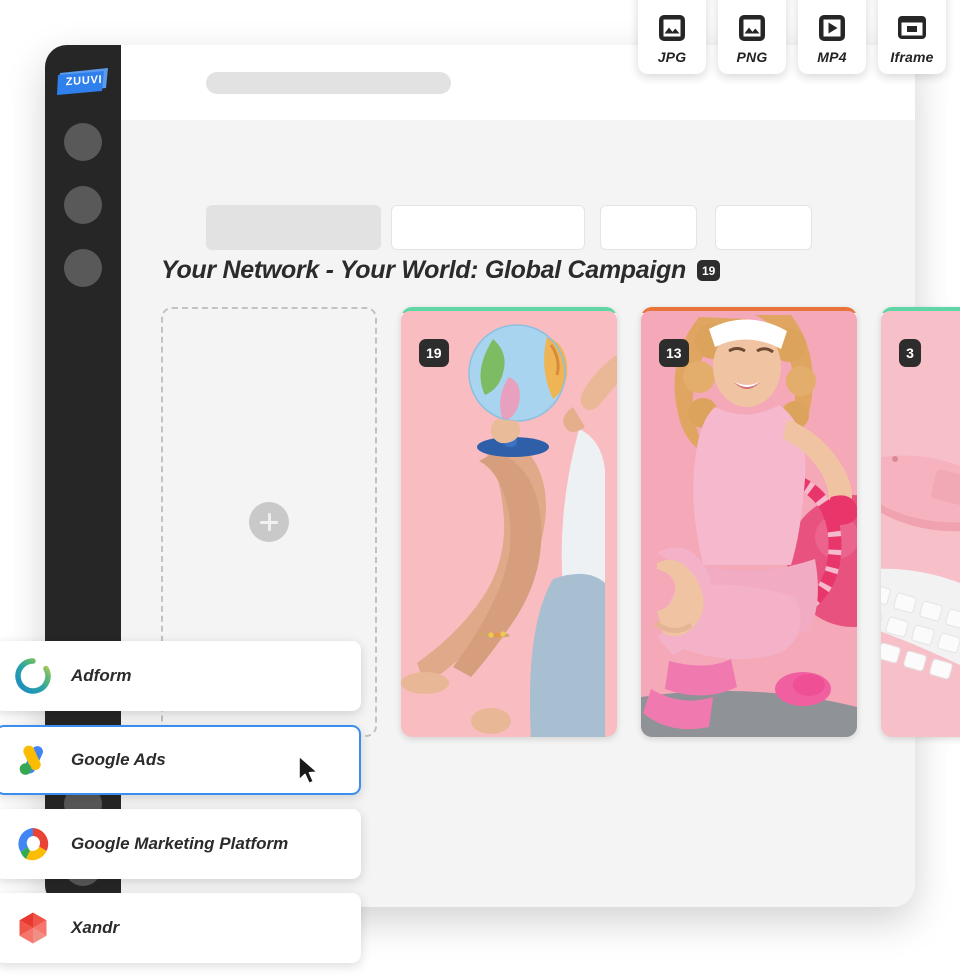  I want to click on card-count-badge: 3, so click(910, 353).